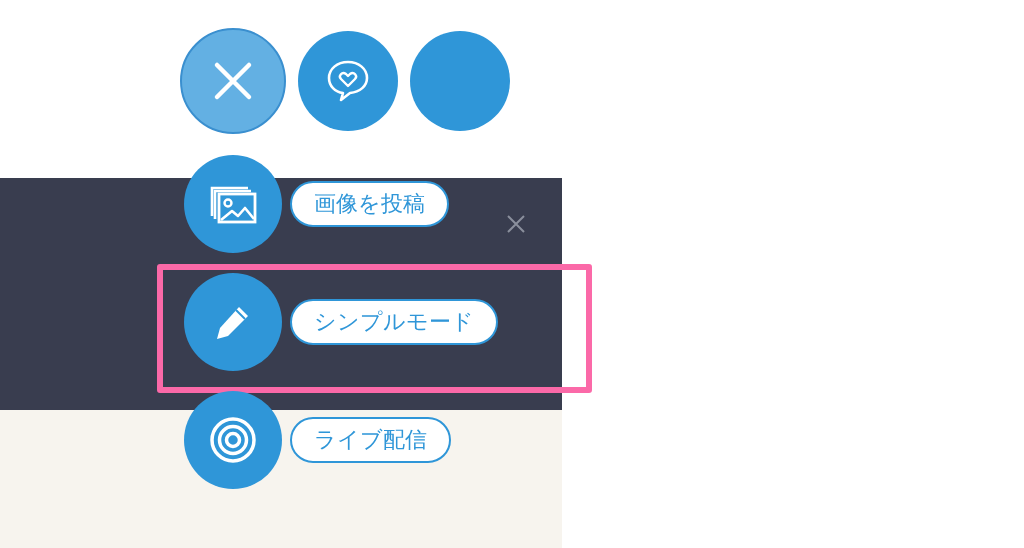 The height and width of the screenshot is (548, 1024). I want to click on pencil-icon, so click(233, 322).